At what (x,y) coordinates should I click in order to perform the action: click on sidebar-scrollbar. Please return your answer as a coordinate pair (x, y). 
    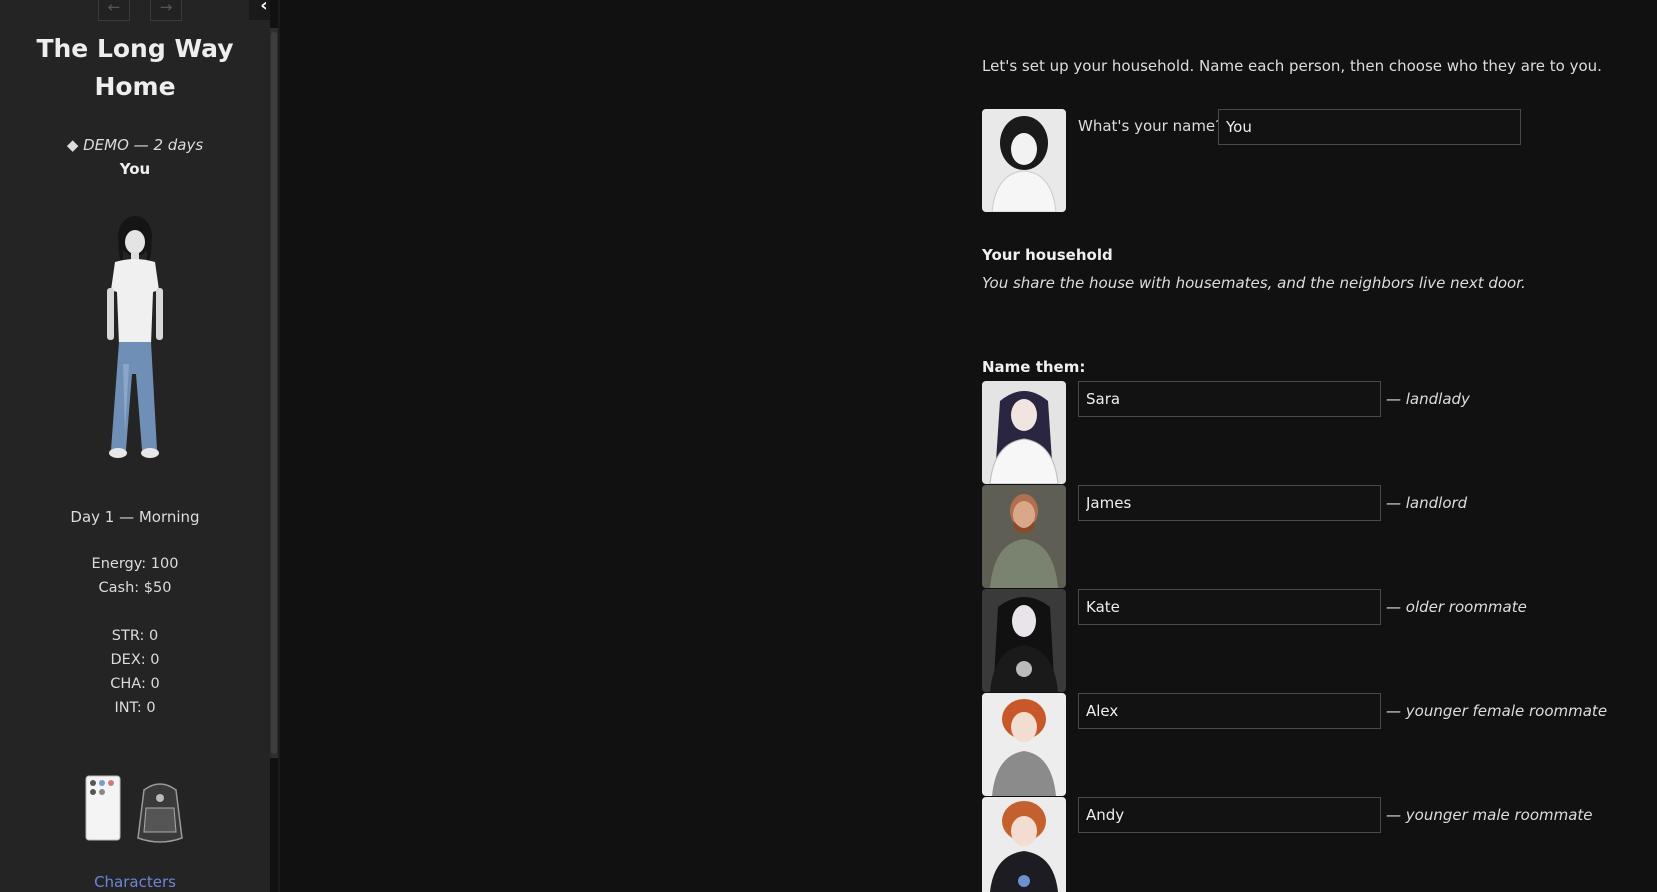
    Looking at the image, I should click on (274, 393).